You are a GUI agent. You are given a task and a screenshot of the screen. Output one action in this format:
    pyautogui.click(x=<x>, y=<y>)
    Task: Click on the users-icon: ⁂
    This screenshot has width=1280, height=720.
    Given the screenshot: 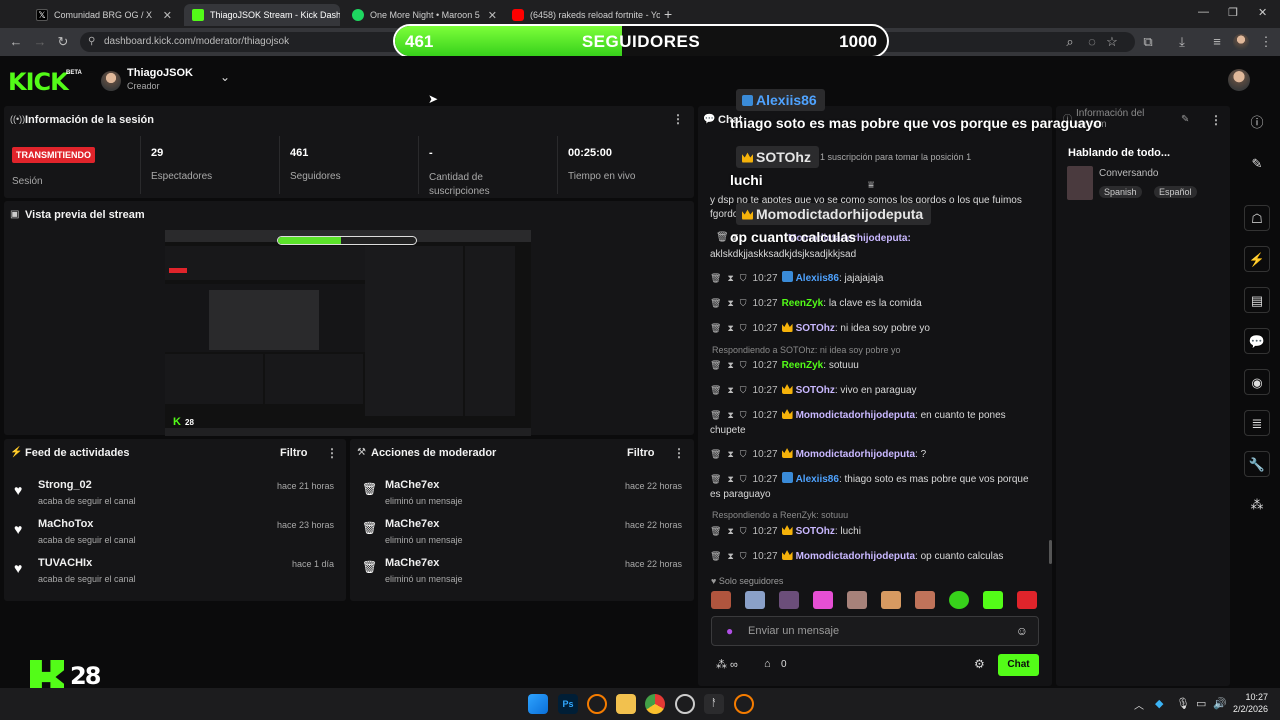 What is the action you would take?
    pyautogui.click(x=1257, y=505)
    